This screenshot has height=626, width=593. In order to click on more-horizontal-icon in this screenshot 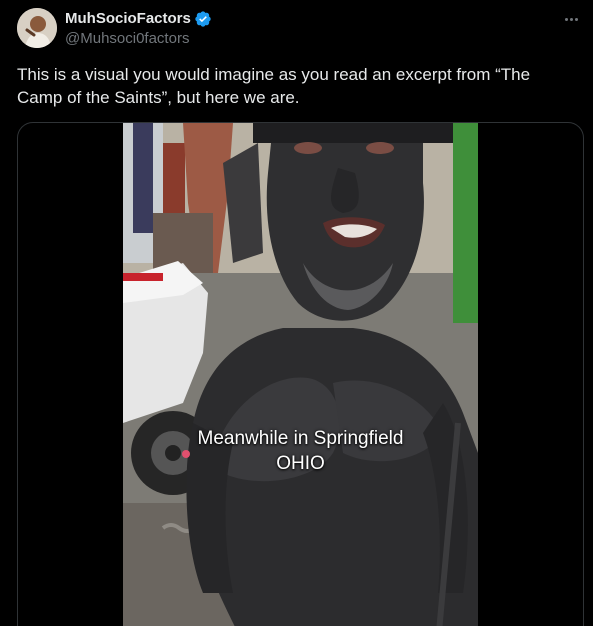, I will do `click(571, 19)`.